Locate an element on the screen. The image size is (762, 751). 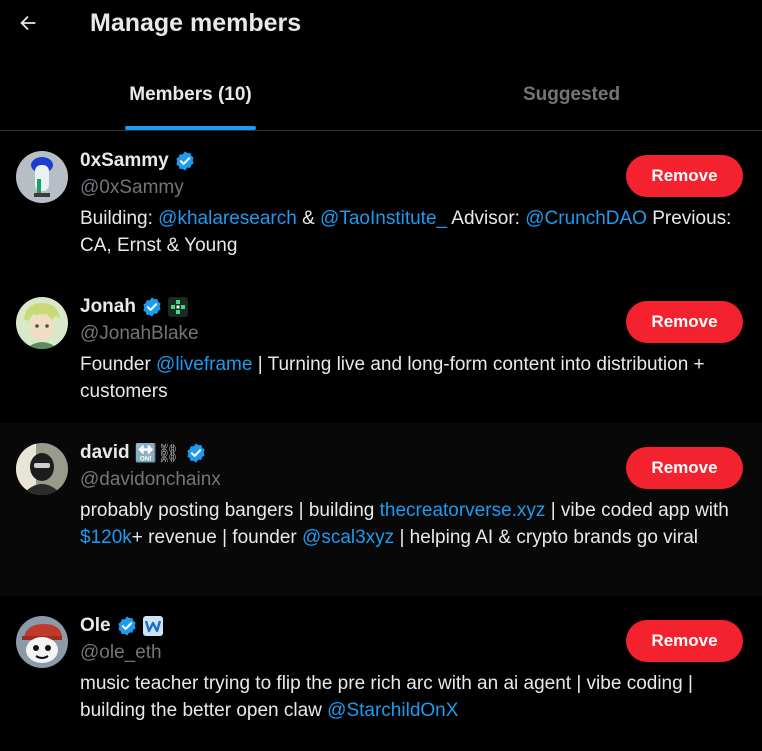
mention-link: @khalaresearch is located at coordinates (227, 218).